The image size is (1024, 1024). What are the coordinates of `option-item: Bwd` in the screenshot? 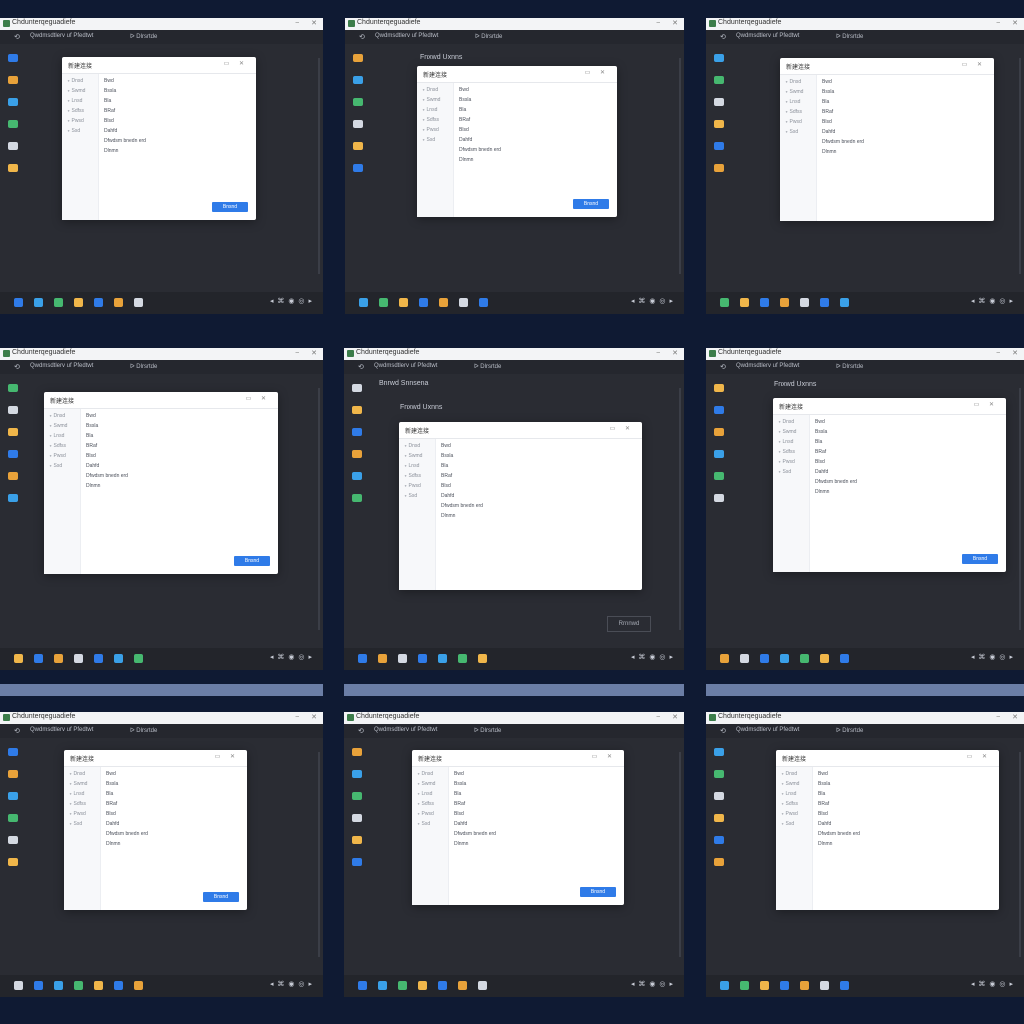 It's located at (539, 446).